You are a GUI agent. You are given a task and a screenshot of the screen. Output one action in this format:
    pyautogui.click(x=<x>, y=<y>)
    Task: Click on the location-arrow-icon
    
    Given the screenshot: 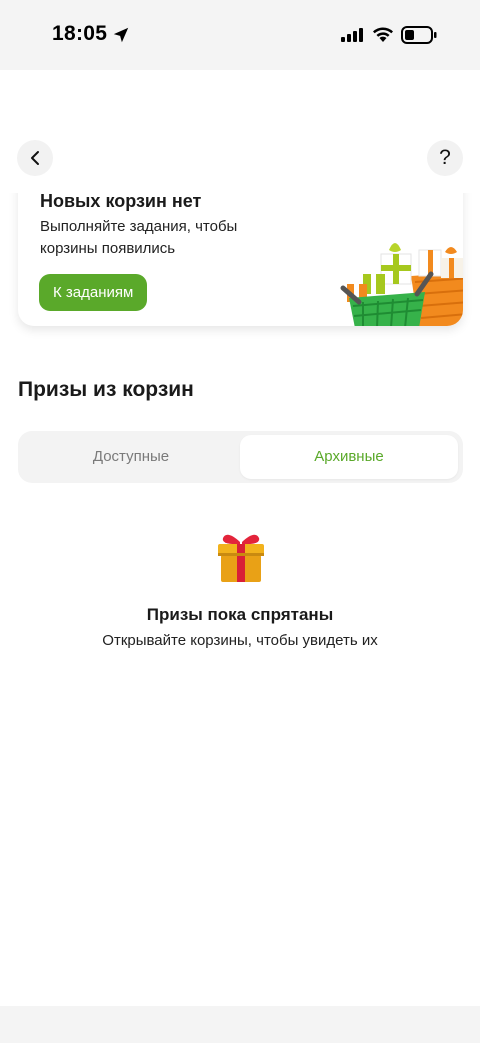 What is the action you would take?
    pyautogui.click(x=121, y=35)
    